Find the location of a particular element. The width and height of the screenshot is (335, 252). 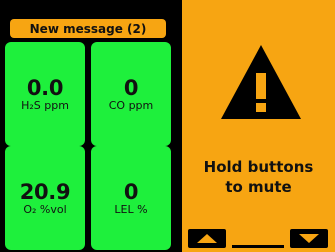

reading-tile-h2s: 0.0 H₂S ppm is located at coordinates (45, 94).